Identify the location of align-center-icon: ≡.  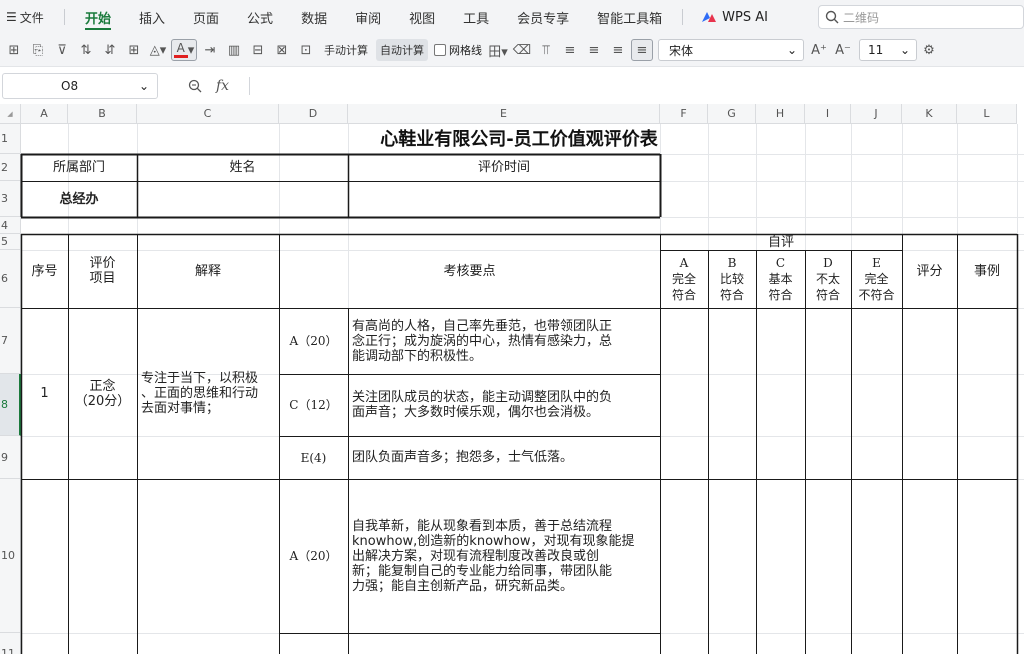
(594, 50).